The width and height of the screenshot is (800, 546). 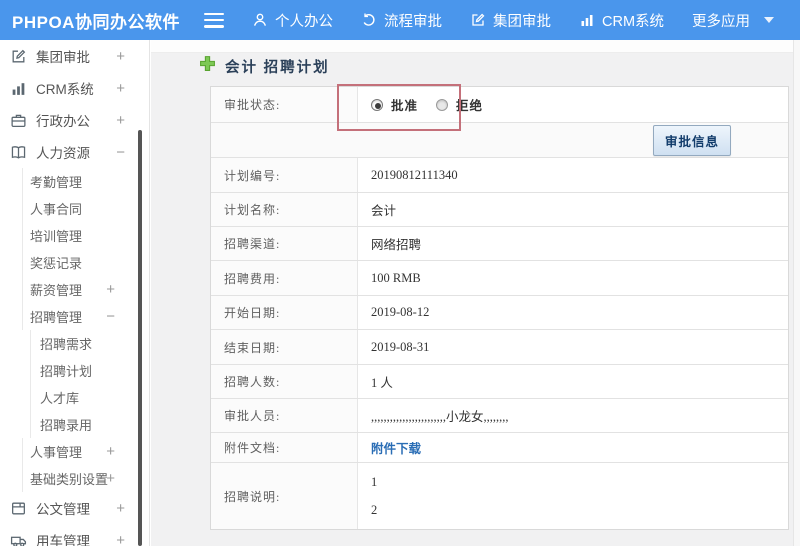 What do you see at coordinates (400, 312) in the screenshot?
I see `row-value: 2019-08-12` at bounding box center [400, 312].